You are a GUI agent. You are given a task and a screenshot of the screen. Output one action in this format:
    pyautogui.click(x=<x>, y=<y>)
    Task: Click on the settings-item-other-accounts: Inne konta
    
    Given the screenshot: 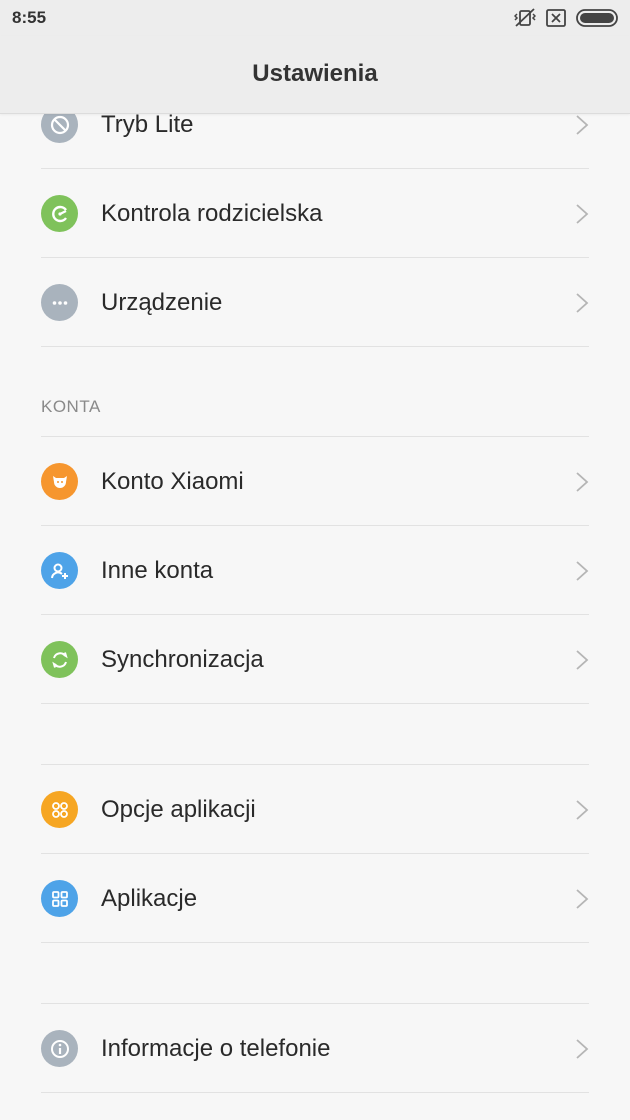 What is the action you would take?
    pyautogui.click(x=315, y=570)
    